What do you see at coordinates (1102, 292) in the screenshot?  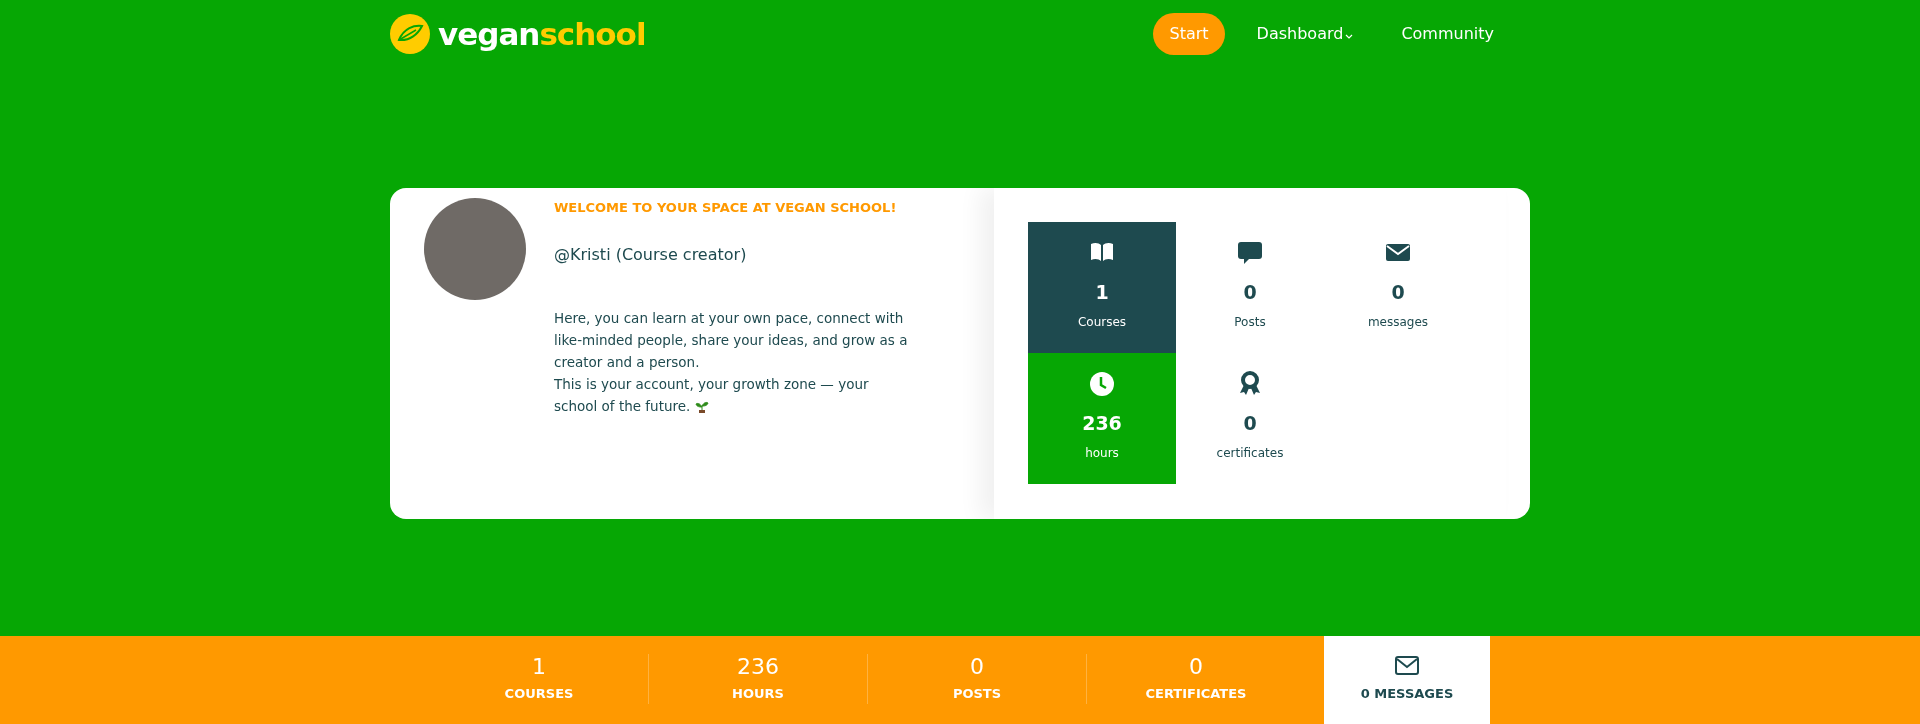 I see `stat-value: 1` at bounding box center [1102, 292].